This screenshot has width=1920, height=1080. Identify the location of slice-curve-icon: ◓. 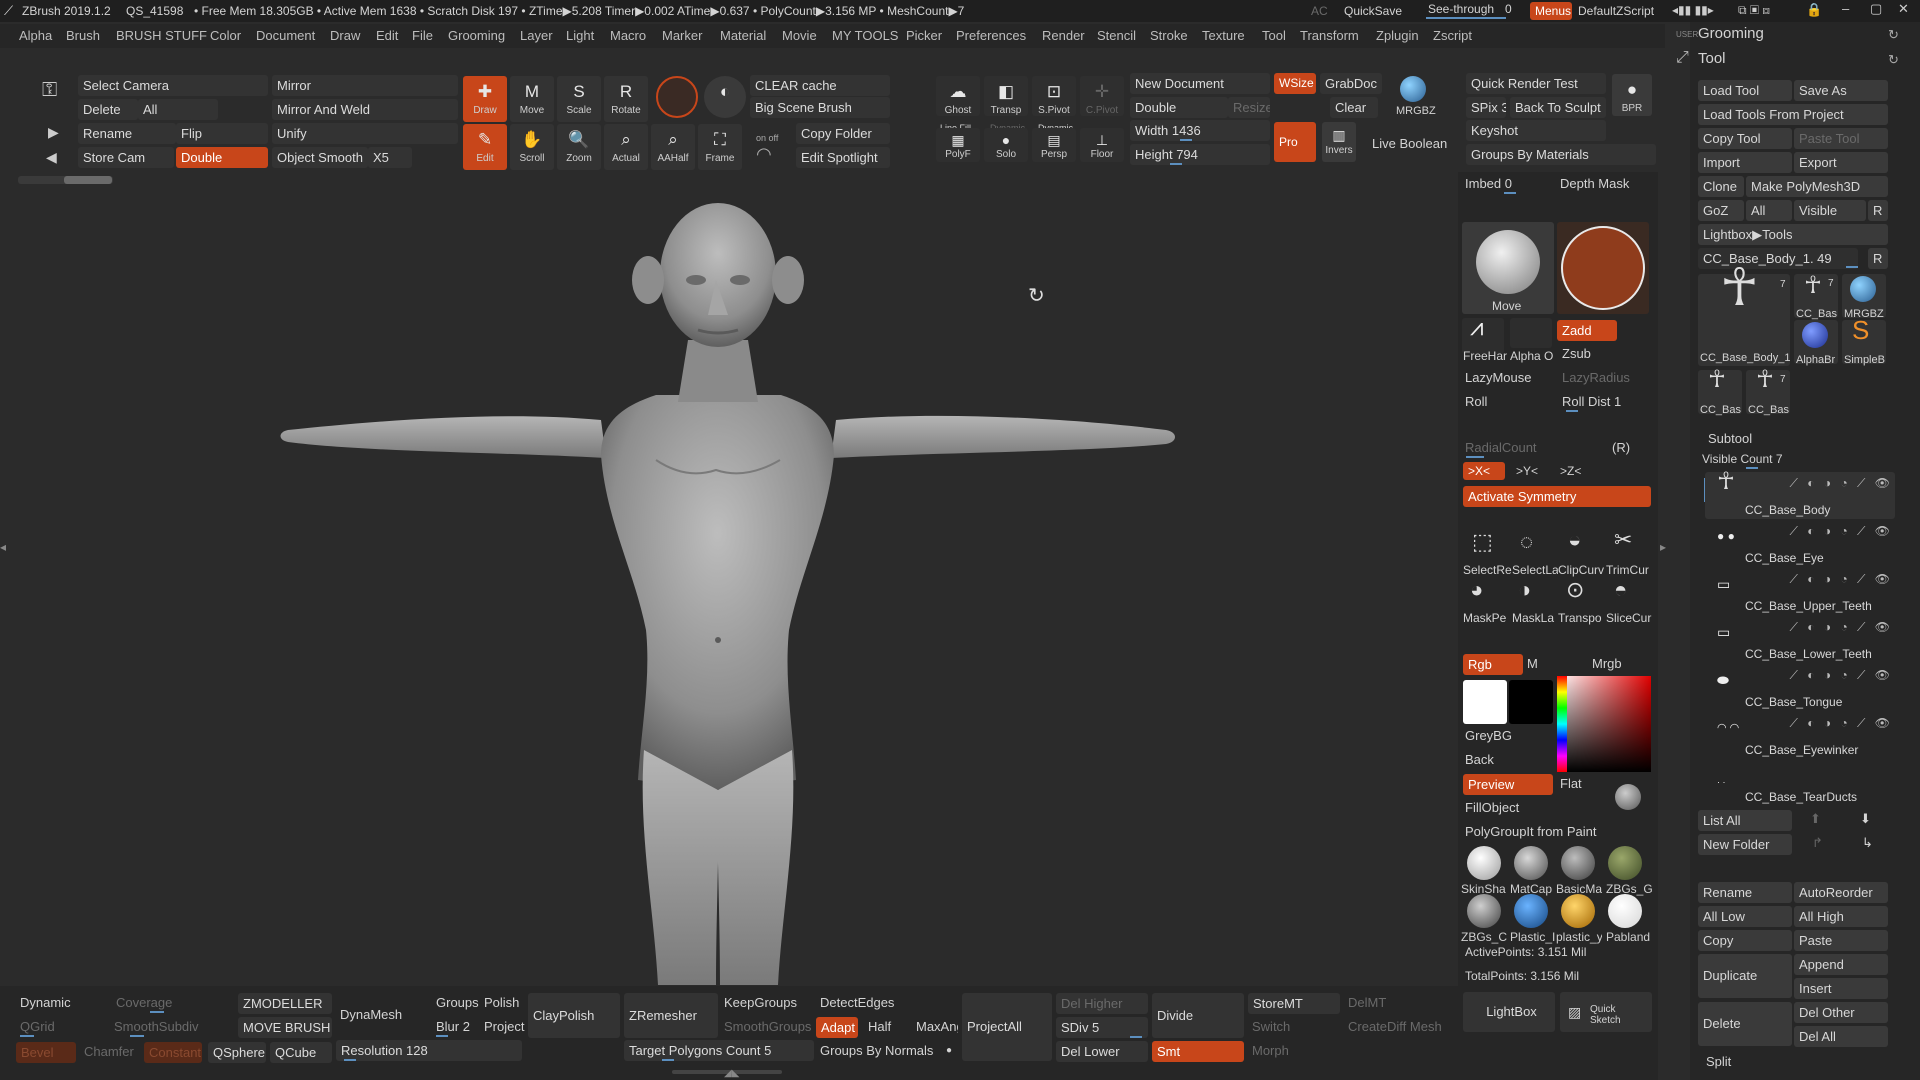
(1620, 590).